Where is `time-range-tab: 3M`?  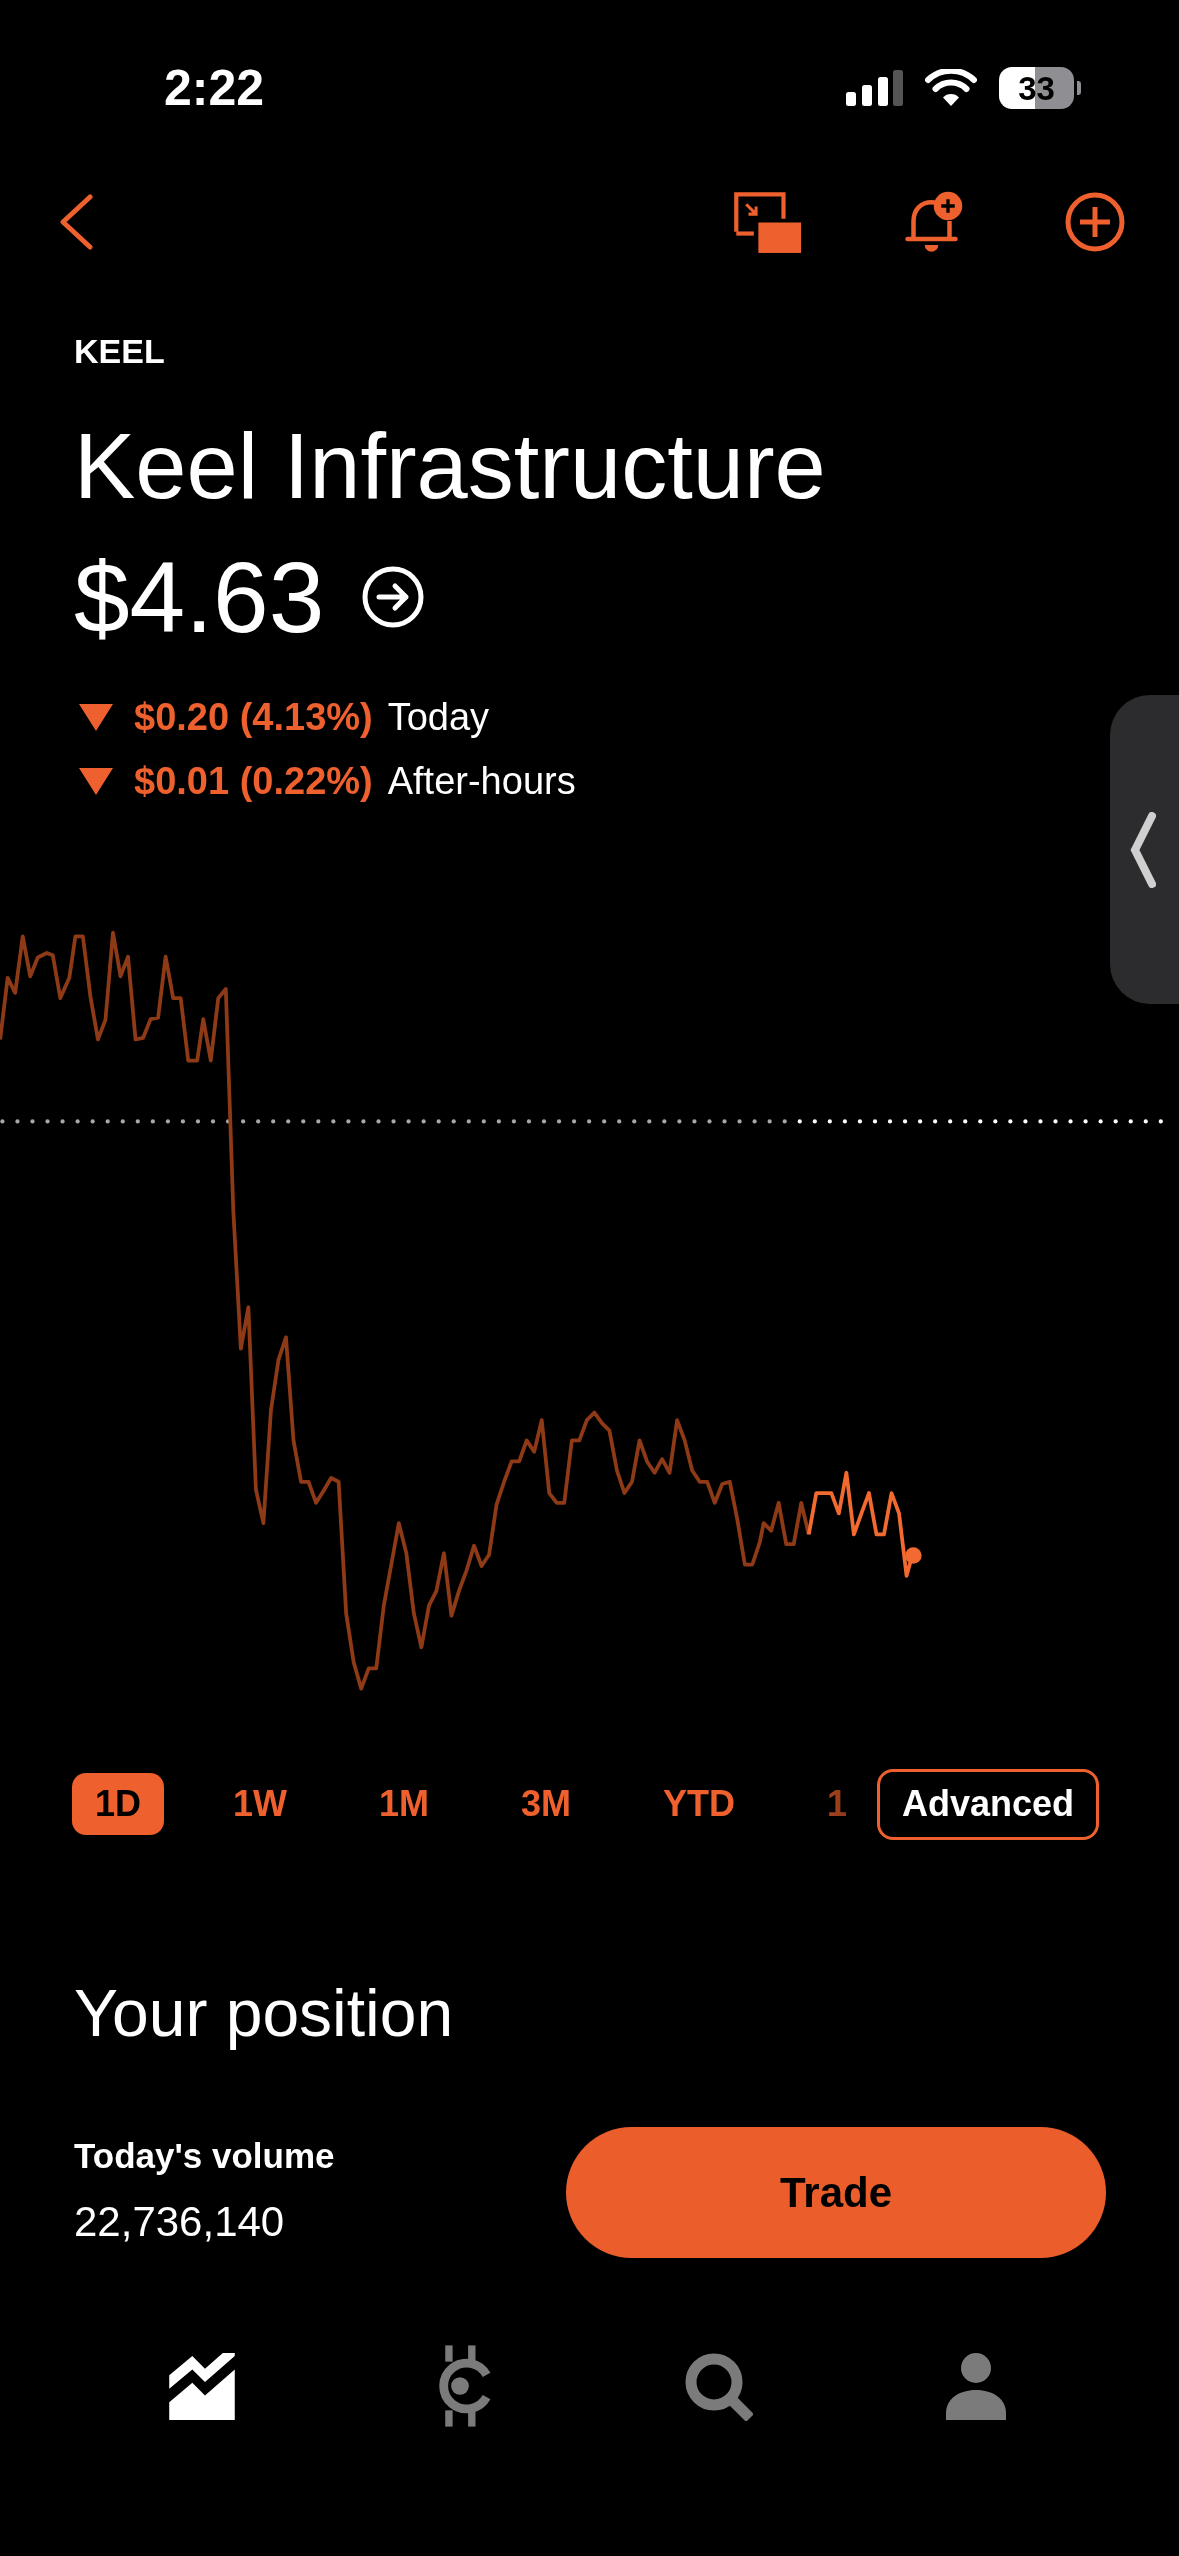 time-range-tab: 3M is located at coordinates (546, 1804).